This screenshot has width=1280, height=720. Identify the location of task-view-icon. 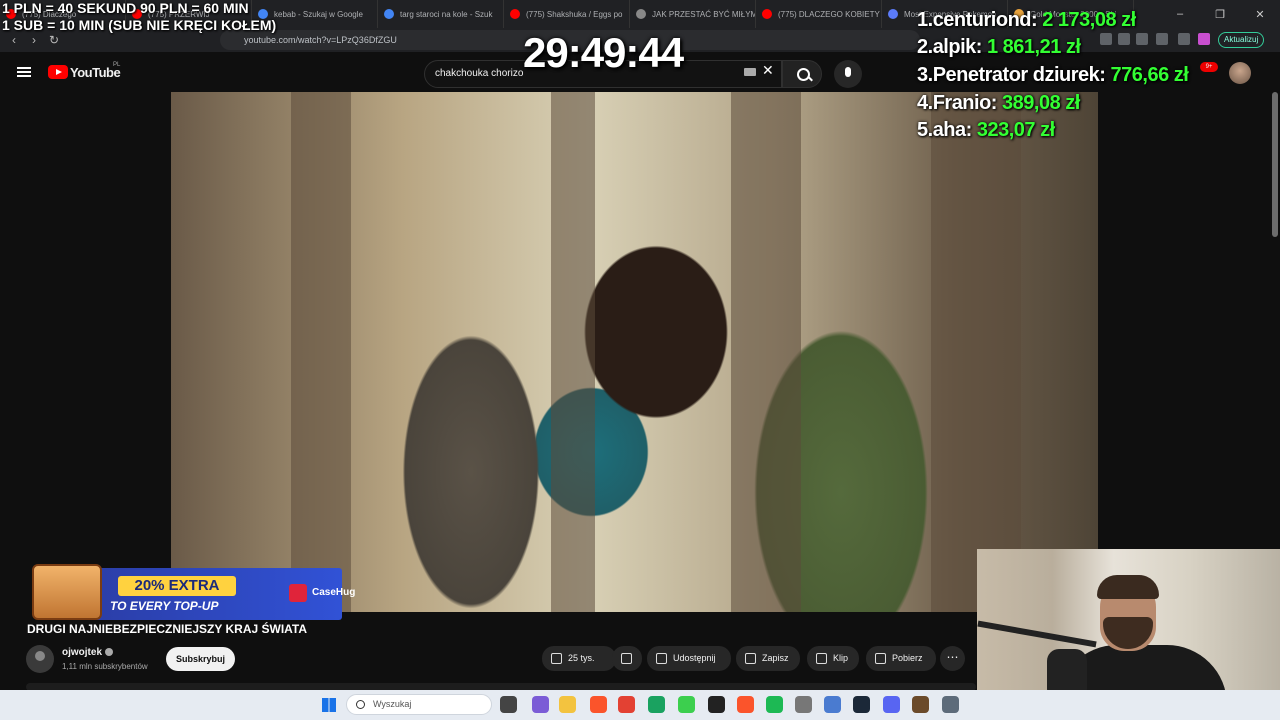
(508, 704).